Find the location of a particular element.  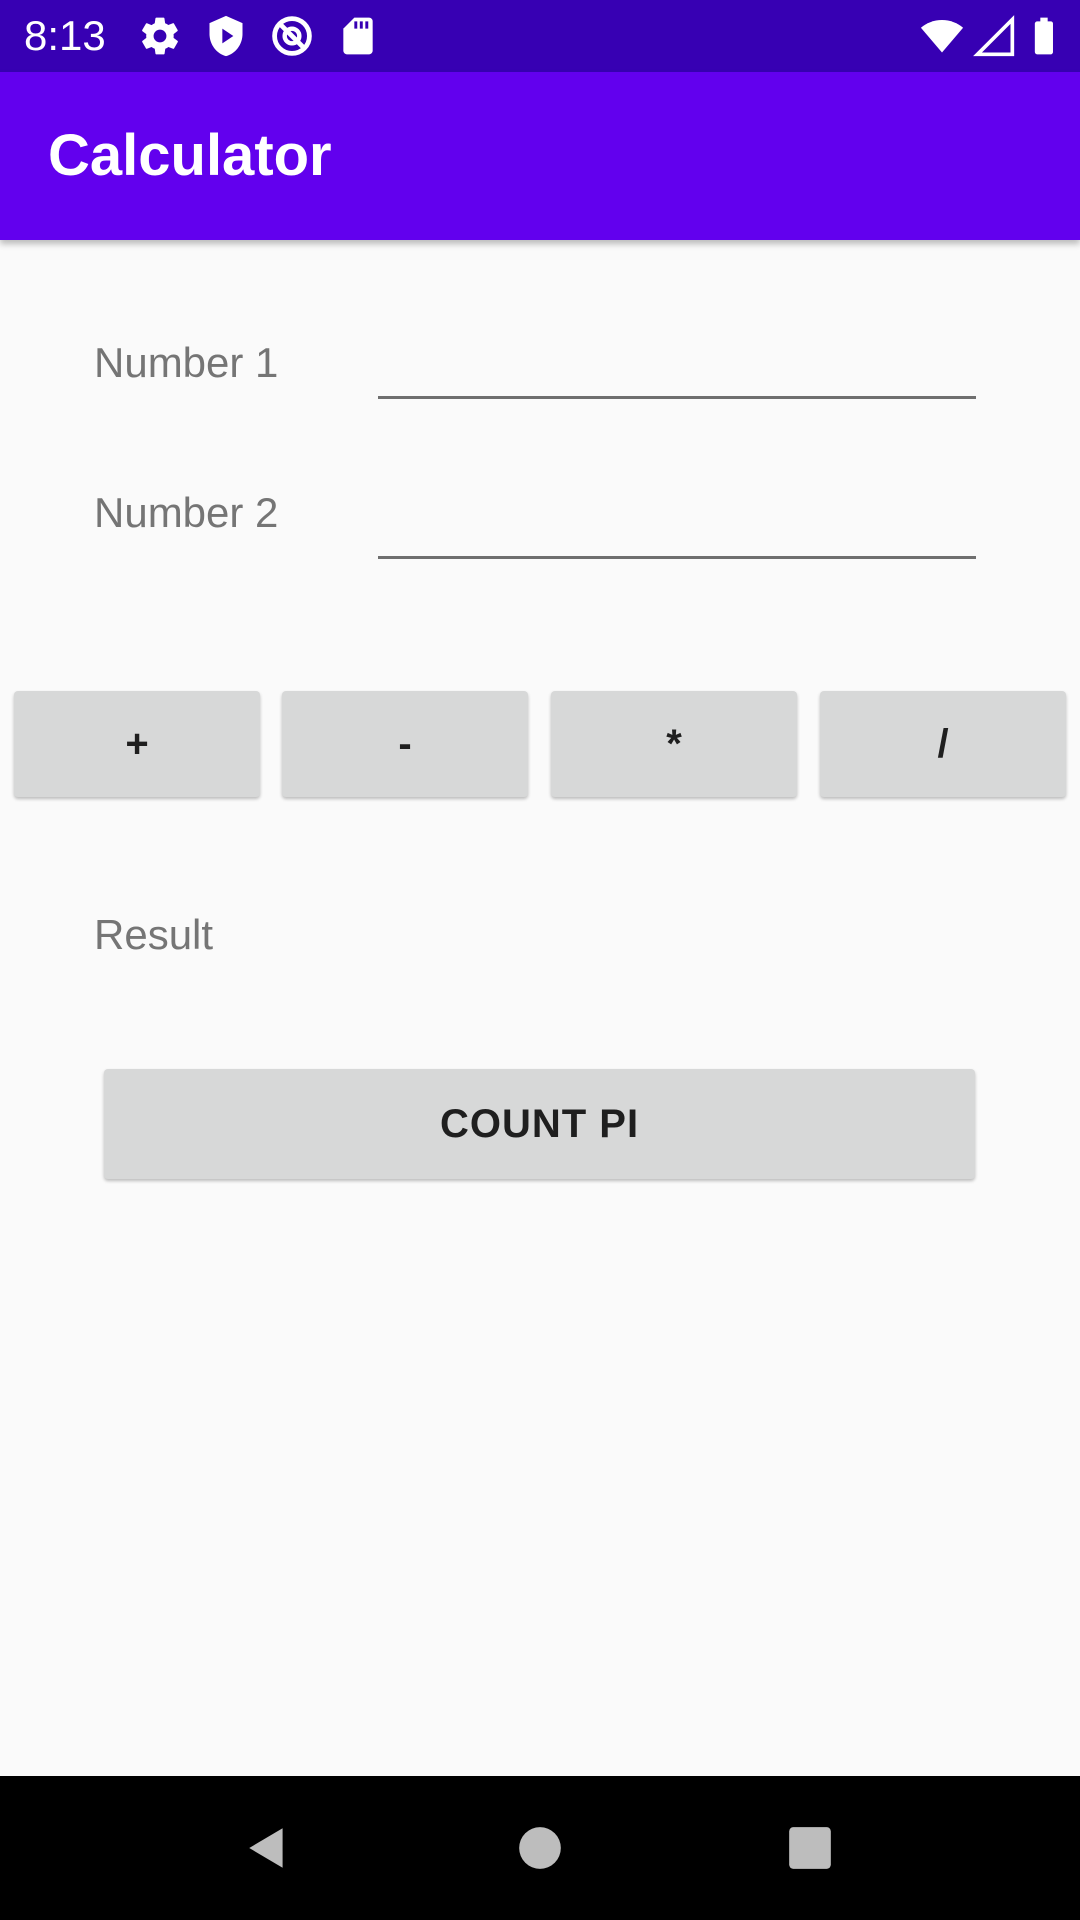

recents-icon is located at coordinates (810, 1848).